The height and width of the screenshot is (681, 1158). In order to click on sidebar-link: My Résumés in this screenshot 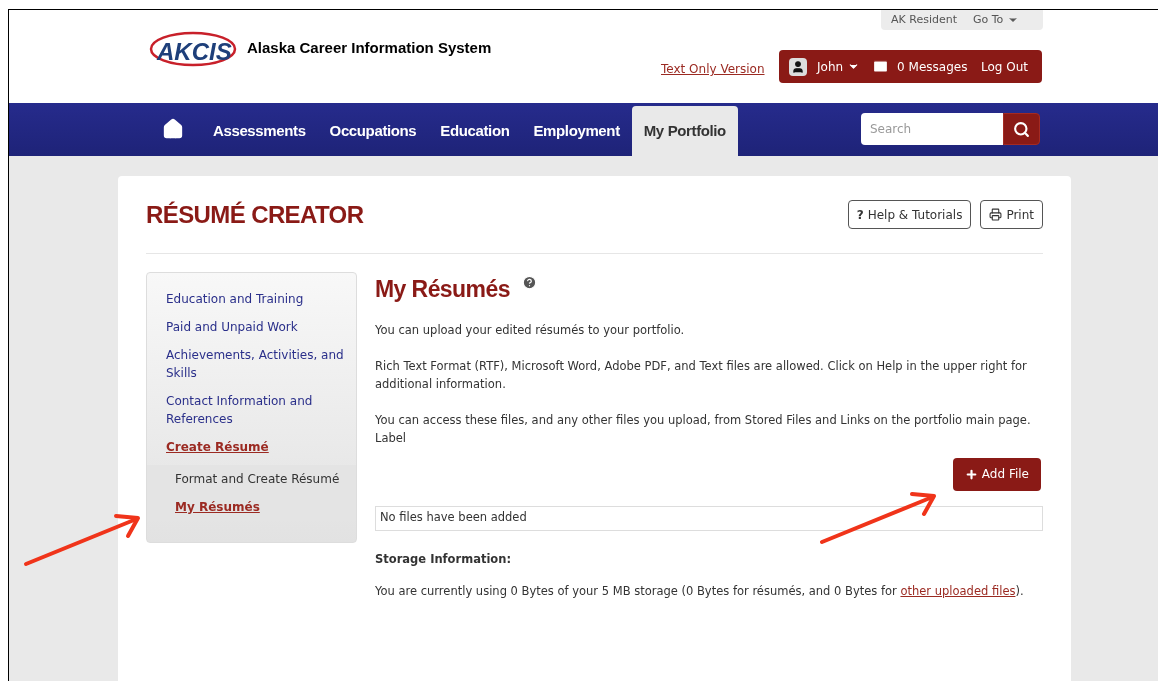, I will do `click(251, 507)`.